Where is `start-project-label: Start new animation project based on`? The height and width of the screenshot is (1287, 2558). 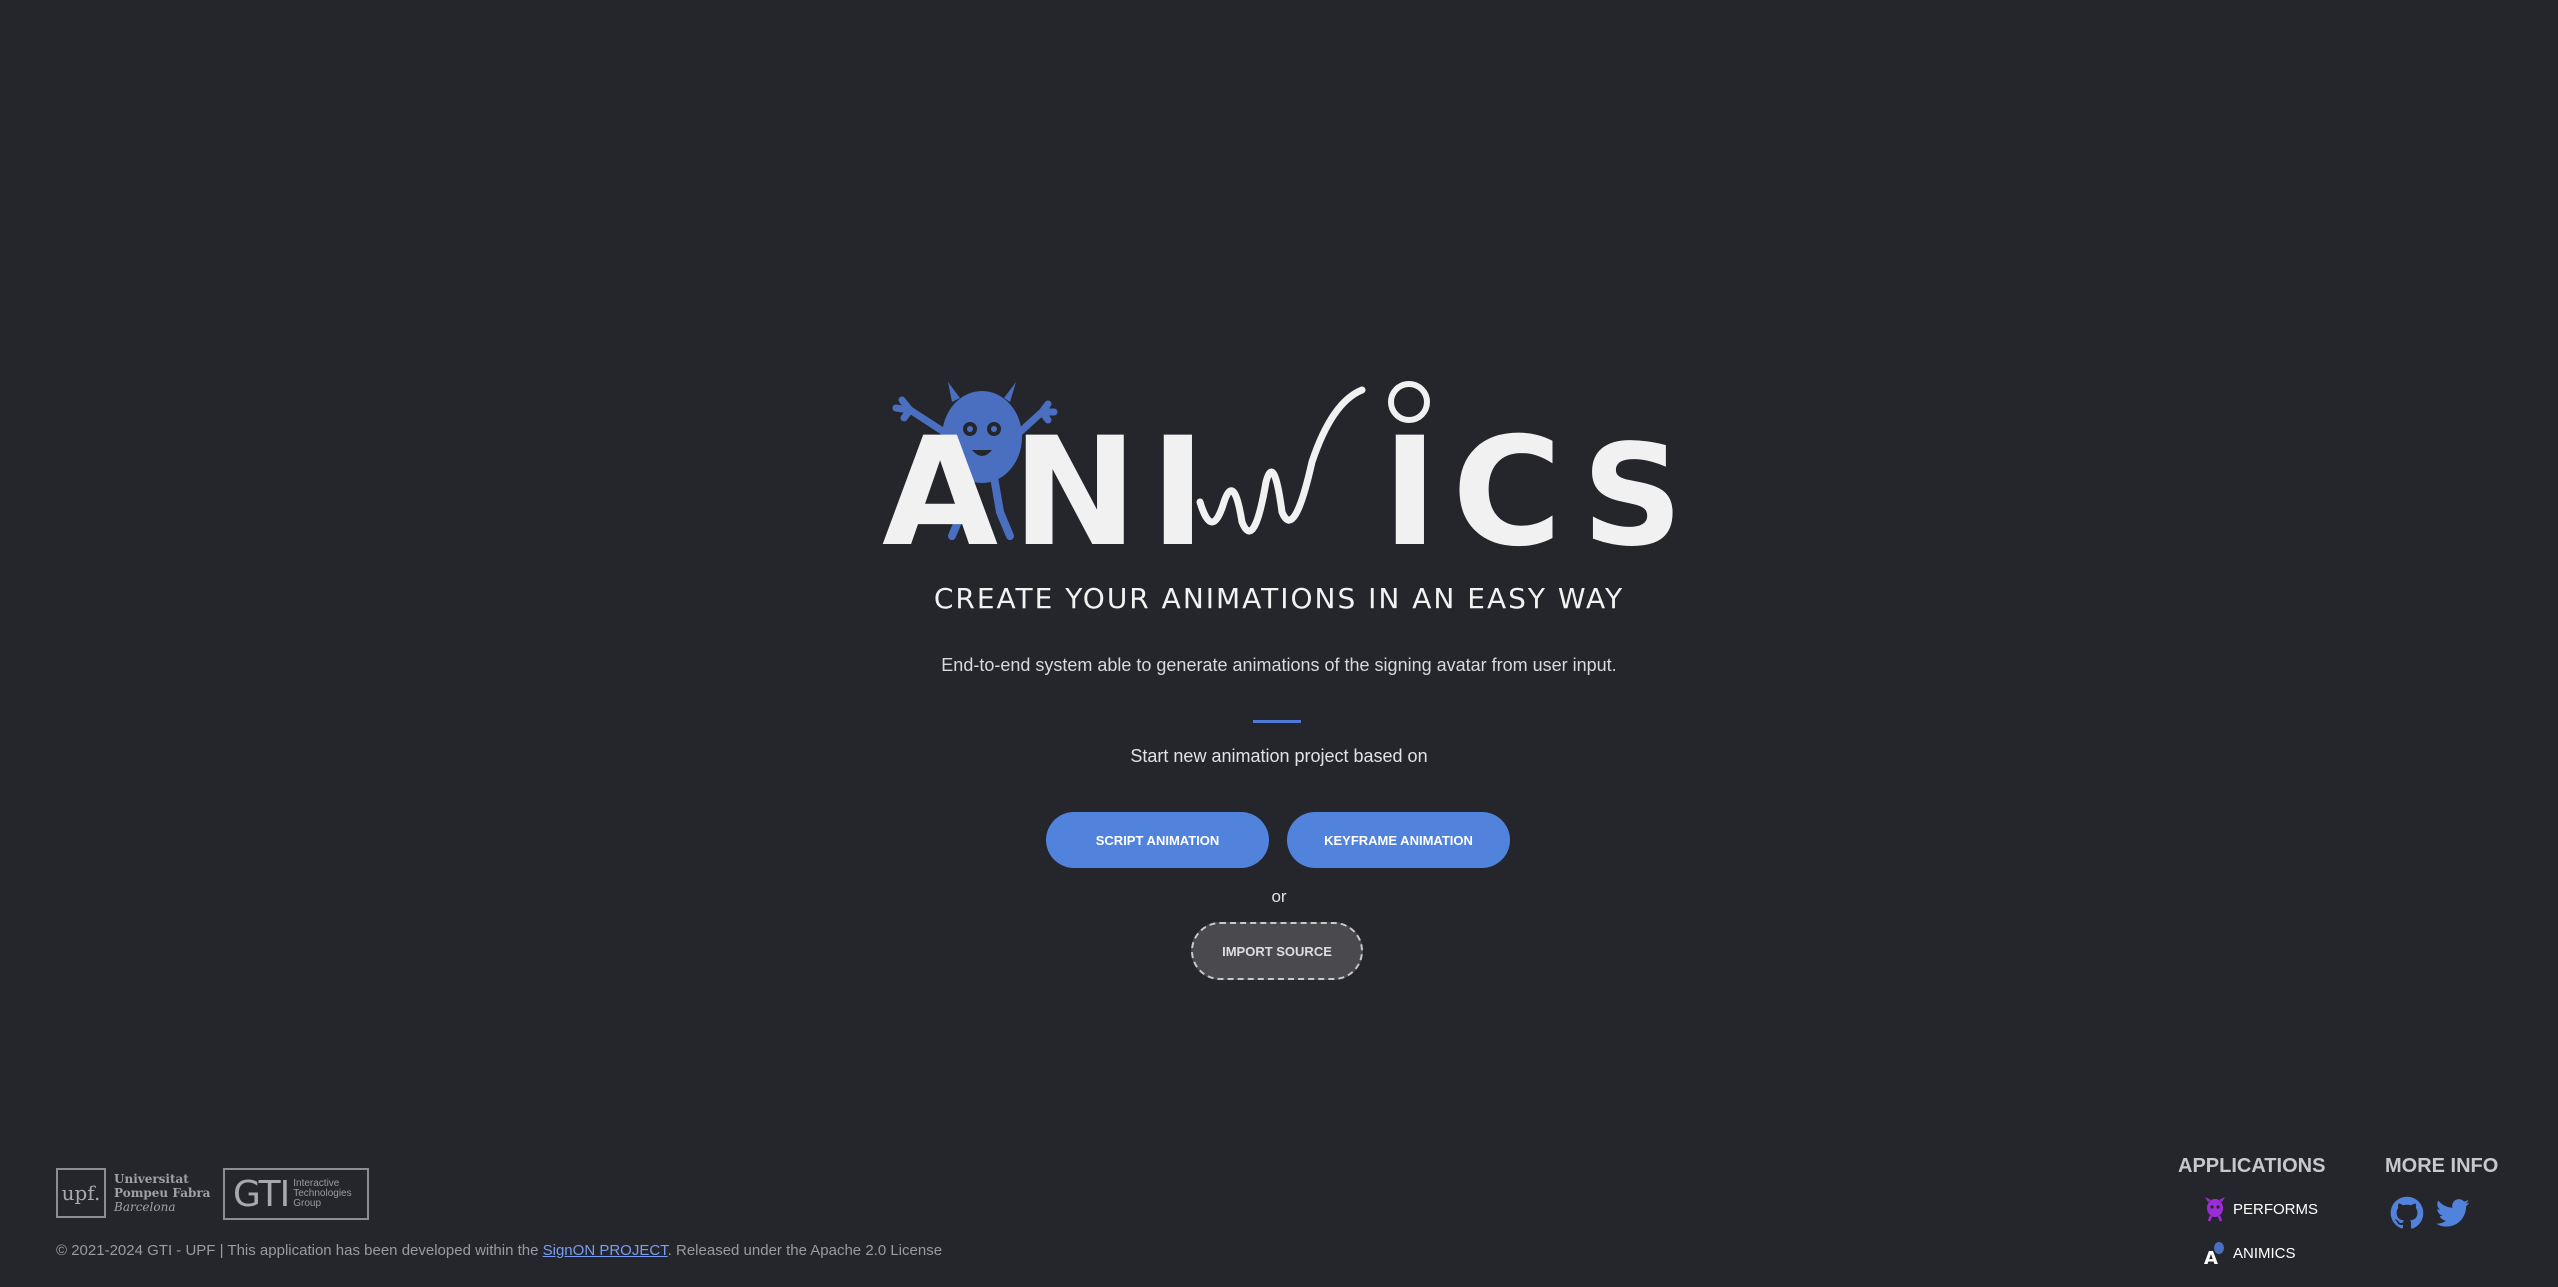 start-project-label: Start new animation project based on is located at coordinates (1279, 756).